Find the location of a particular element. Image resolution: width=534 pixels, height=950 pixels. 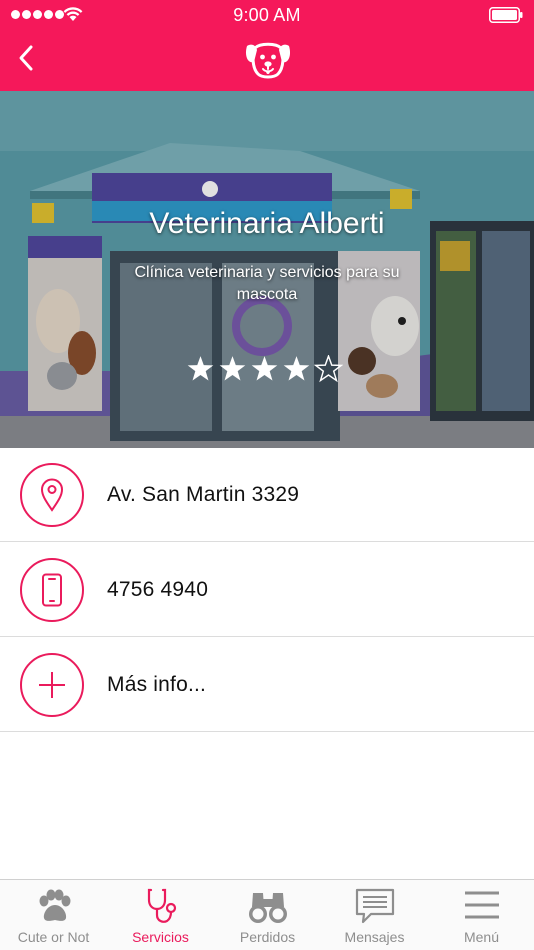

tab-label: Perdidos is located at coordinates (267, 937).